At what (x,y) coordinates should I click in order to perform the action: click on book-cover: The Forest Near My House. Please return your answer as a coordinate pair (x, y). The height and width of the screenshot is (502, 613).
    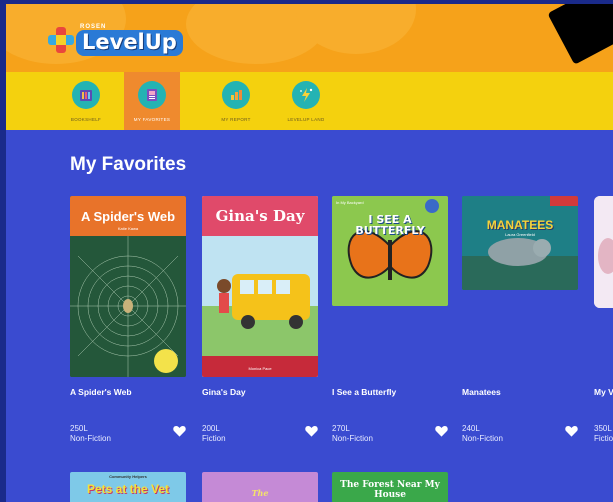
    Looking at the image, I should click on (390, 487).